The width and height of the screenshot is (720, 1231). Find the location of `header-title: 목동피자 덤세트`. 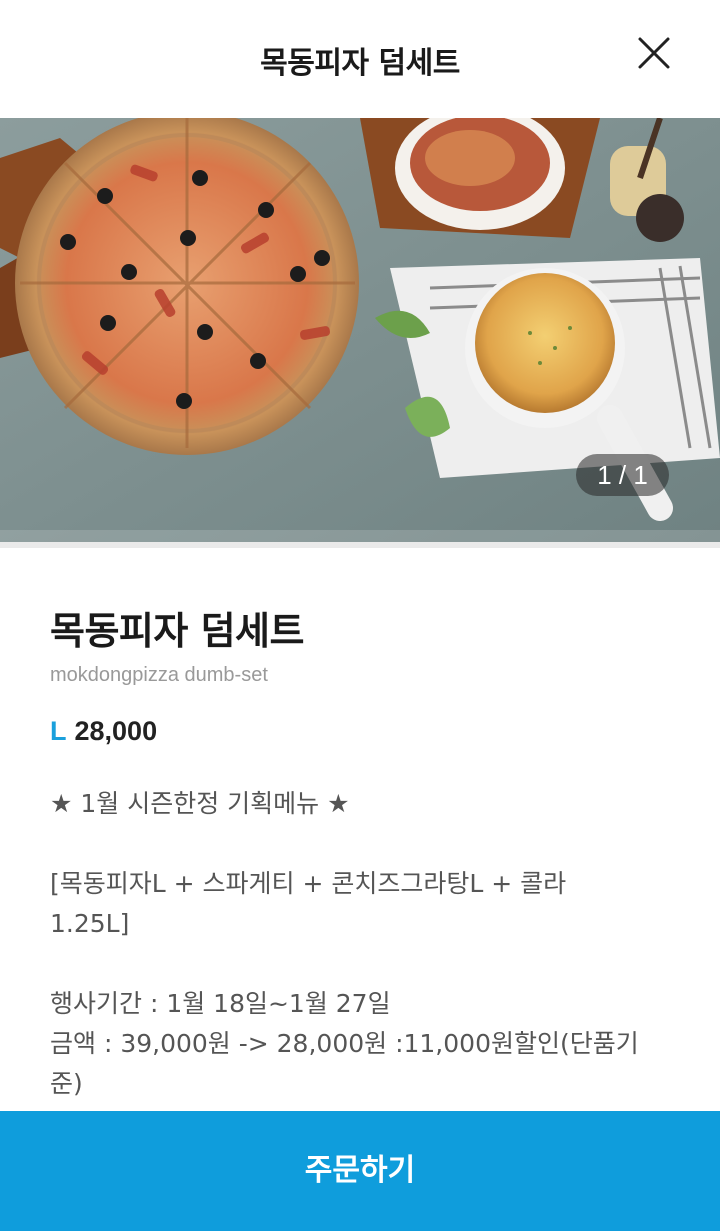

header-title: 목동피자 덤세트 is located at coordinates (360, 63).